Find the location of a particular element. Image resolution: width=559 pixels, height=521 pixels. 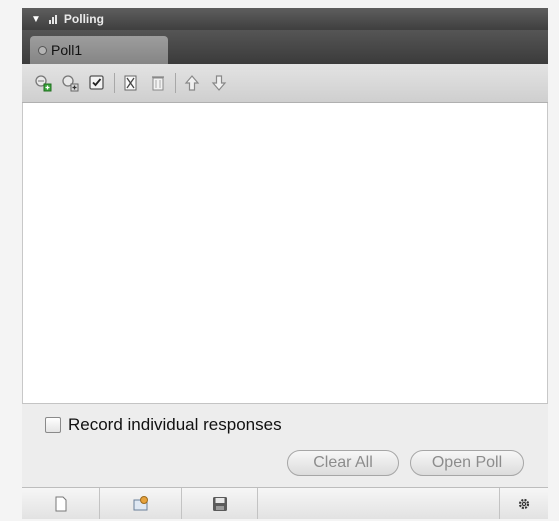

move-up-button is located at coordinates (192, 83).